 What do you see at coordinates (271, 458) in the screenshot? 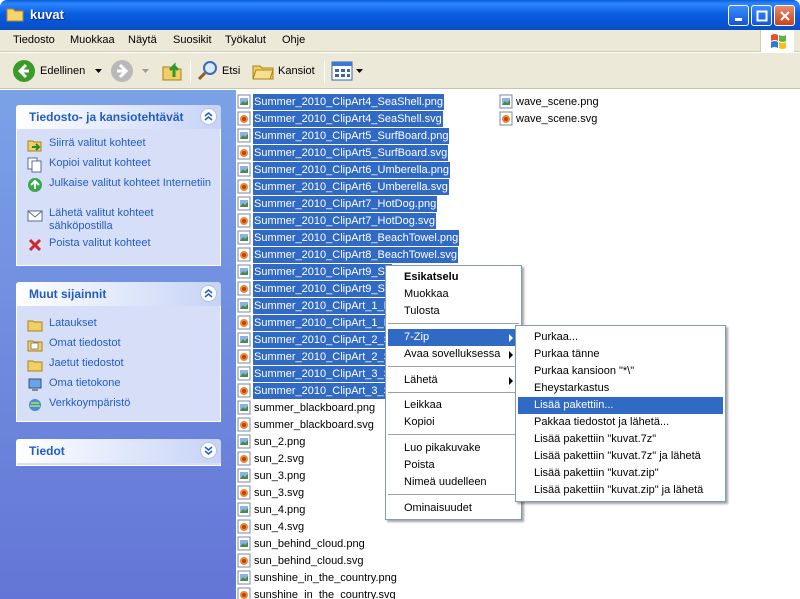
I see `file-item: sun_2.svg` at bounding box center [271, 458].